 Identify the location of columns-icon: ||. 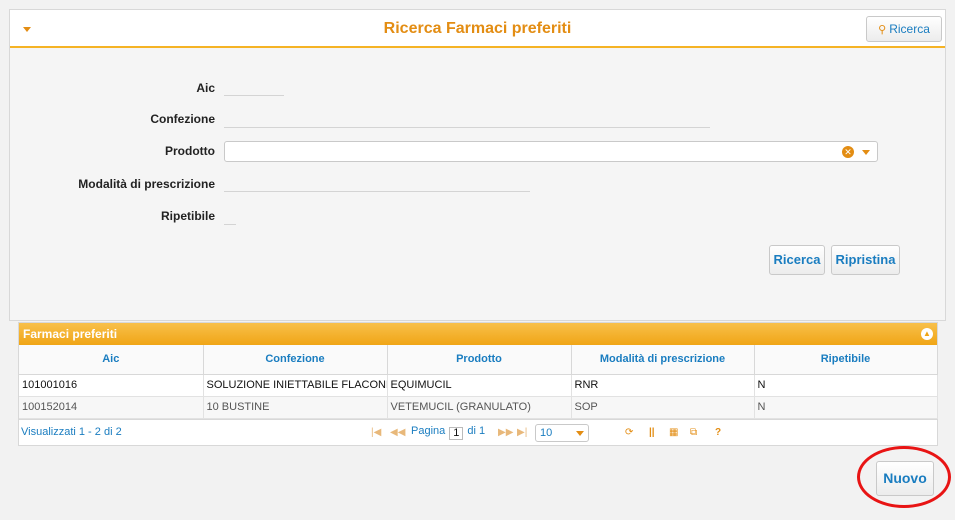
(652, 432).